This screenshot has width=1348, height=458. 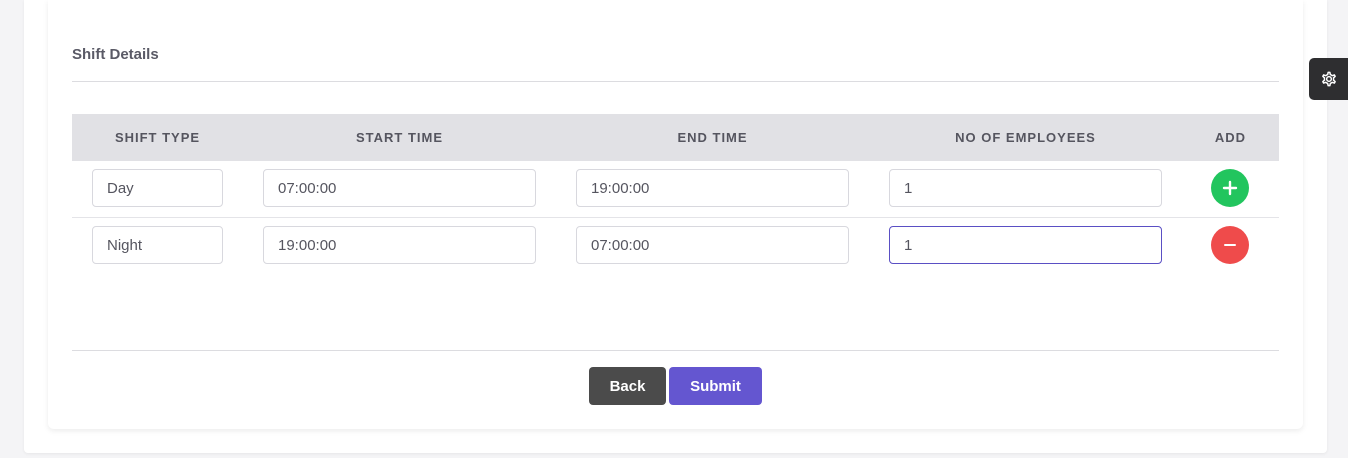 I want to click on section-title: Shift Details, so click(x=115, y=54).